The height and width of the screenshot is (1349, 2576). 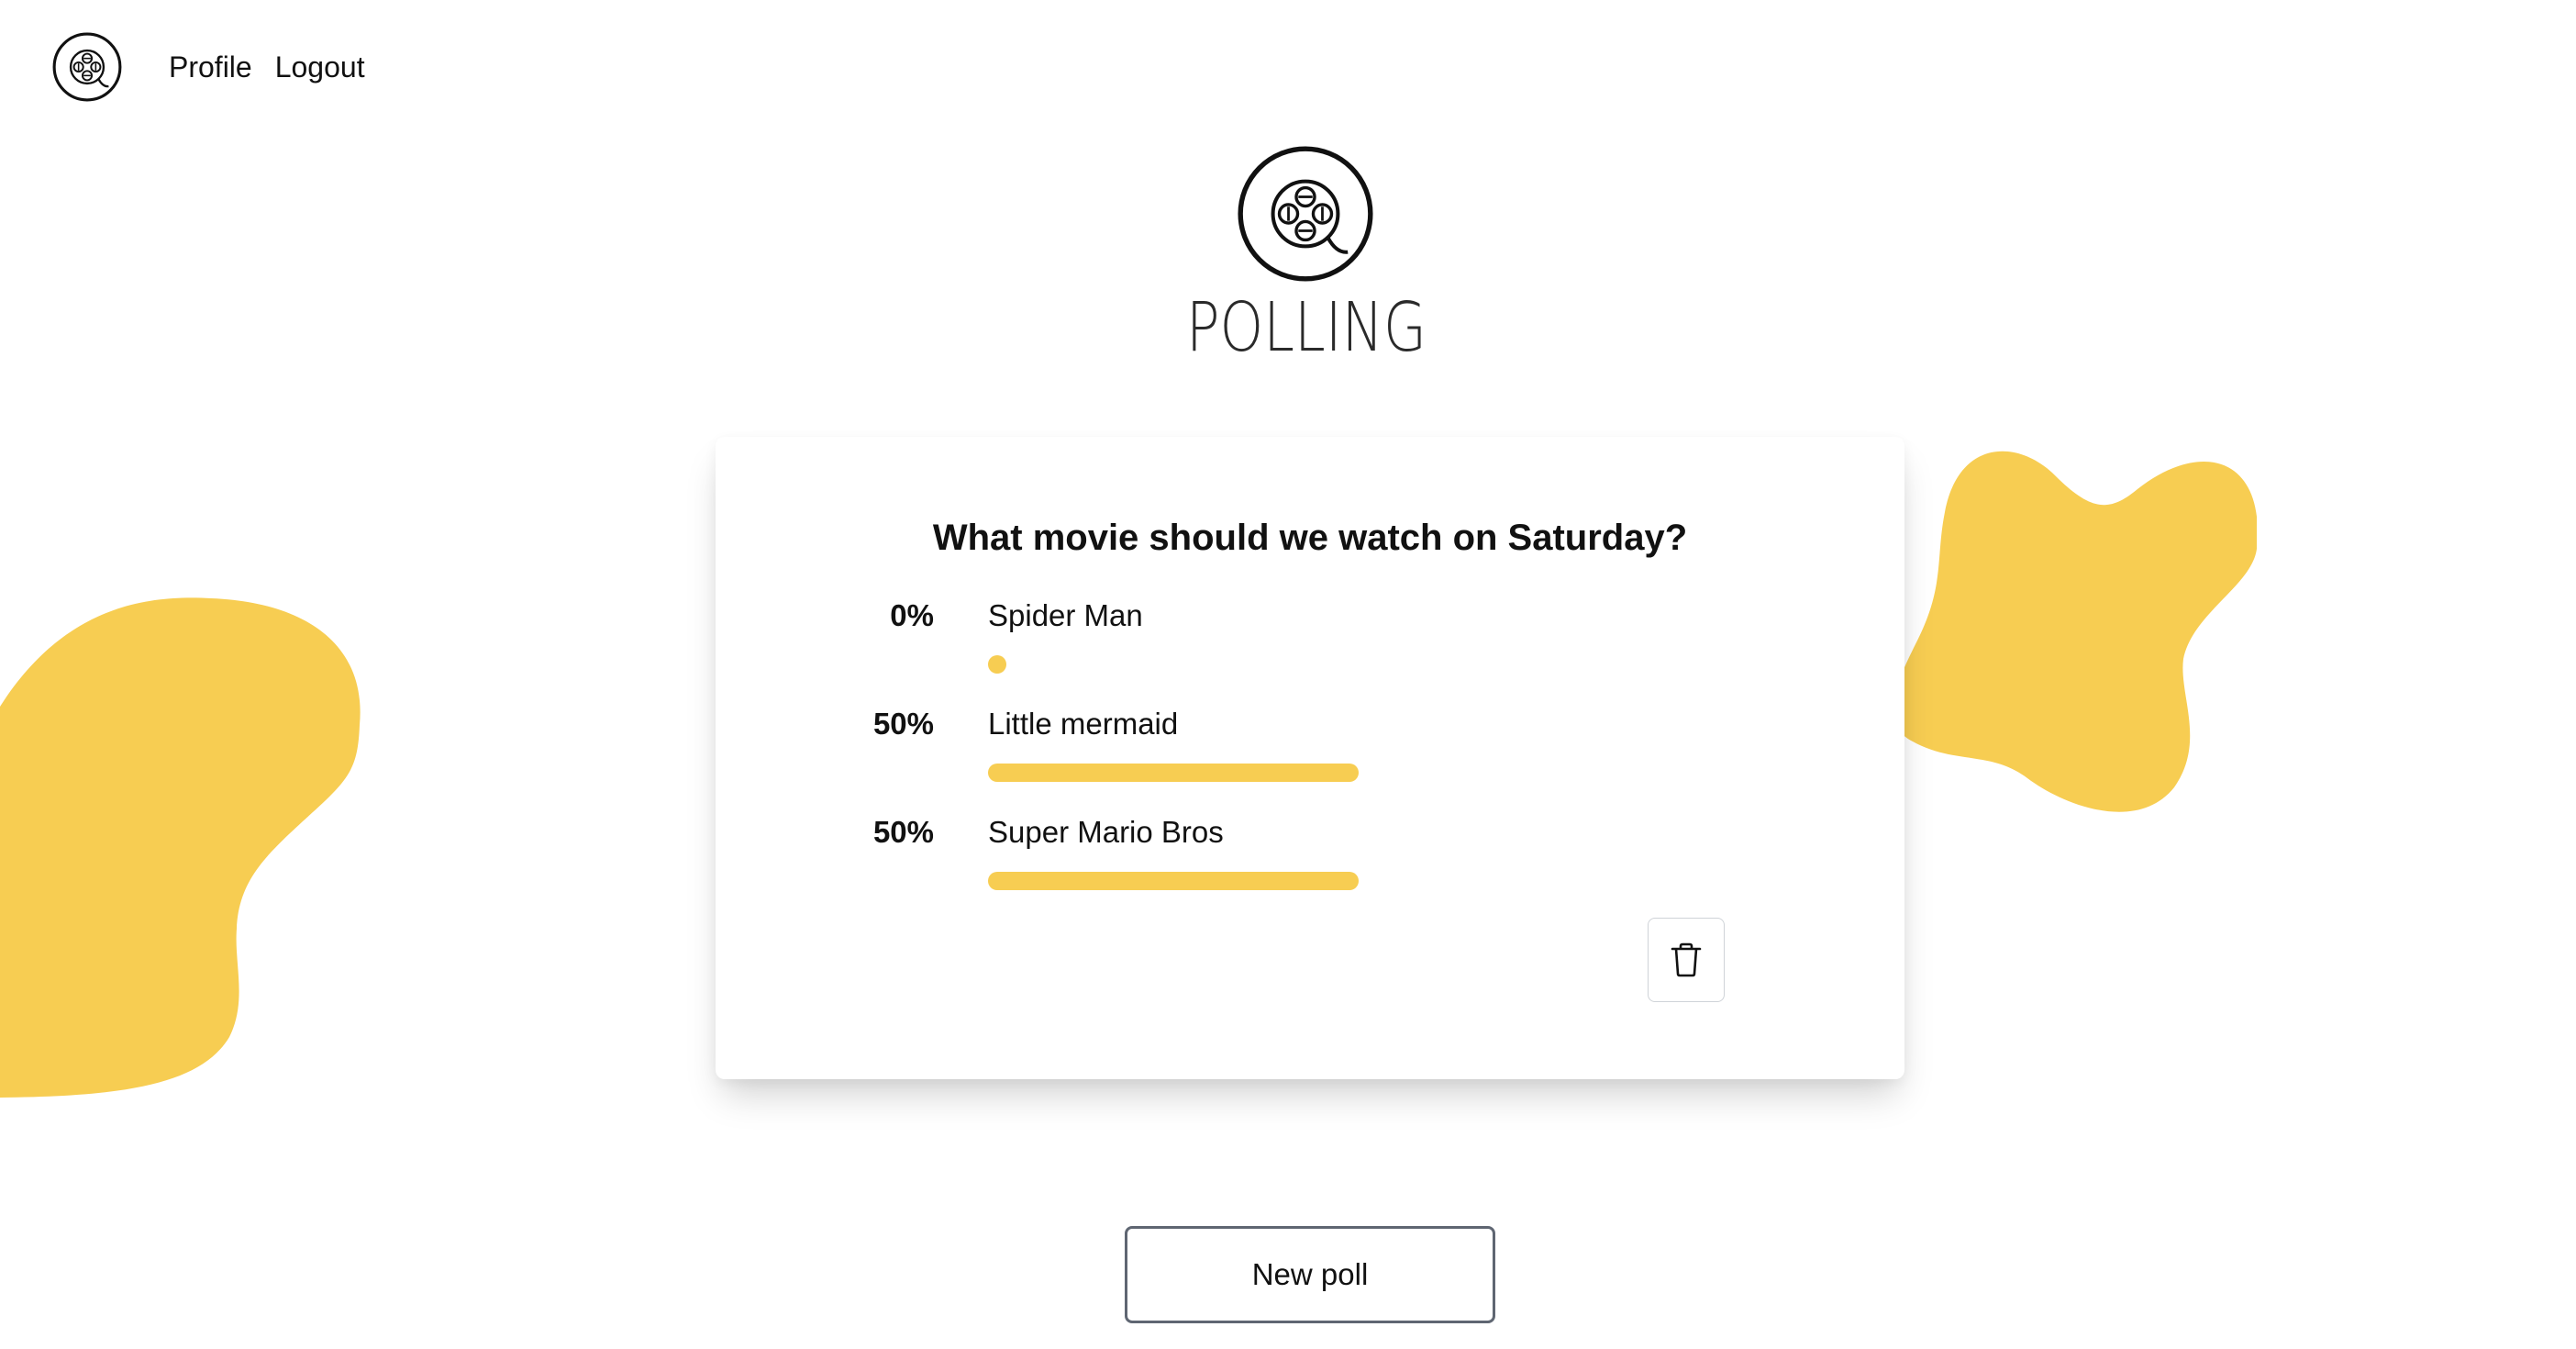 I want to click on new-poll-button: New poll, so click(x=1310, y=1274).